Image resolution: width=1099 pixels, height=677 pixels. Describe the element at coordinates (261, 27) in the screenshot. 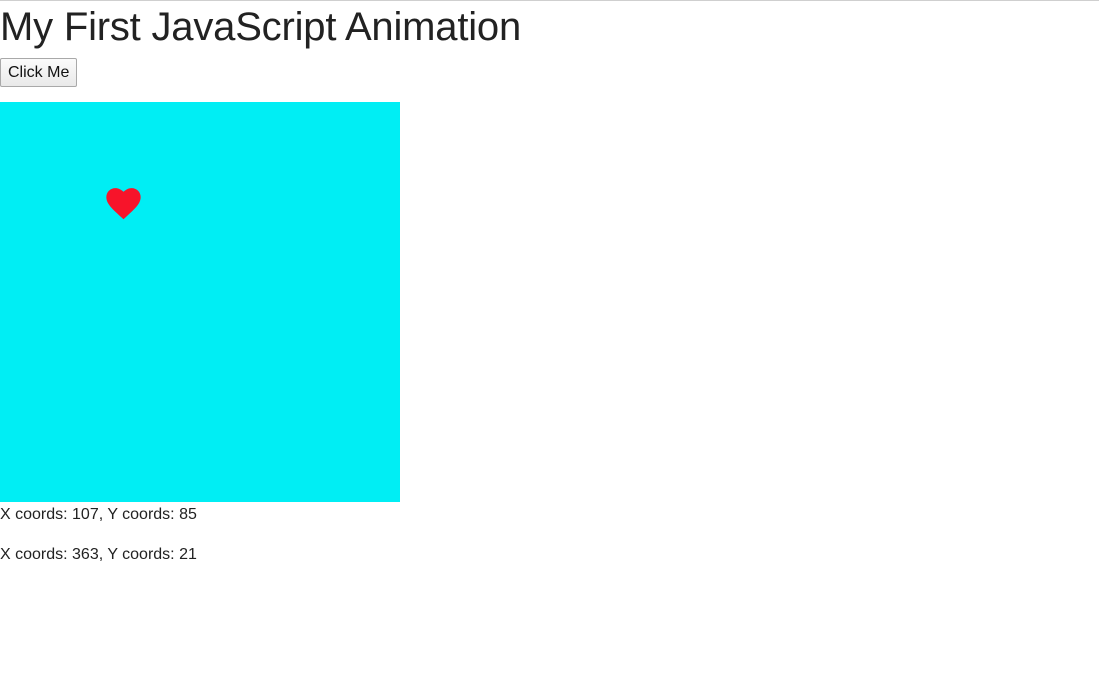

I see `page-title: My First JavaScript Animation` at that location.